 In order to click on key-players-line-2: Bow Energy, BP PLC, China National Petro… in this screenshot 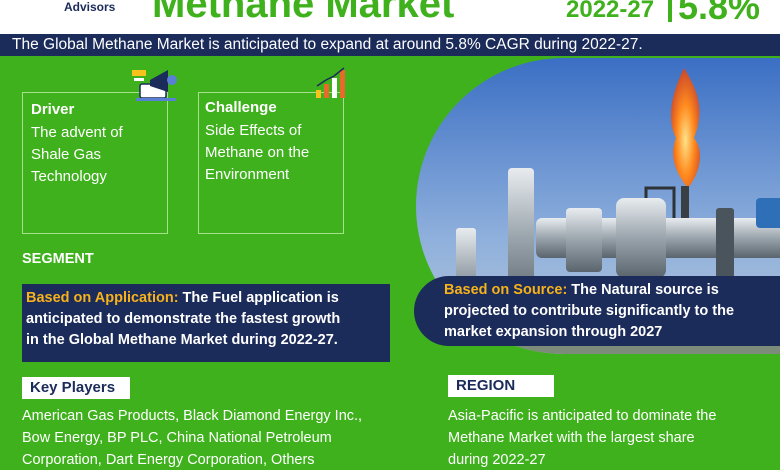, I will do `click(177, 438)`.